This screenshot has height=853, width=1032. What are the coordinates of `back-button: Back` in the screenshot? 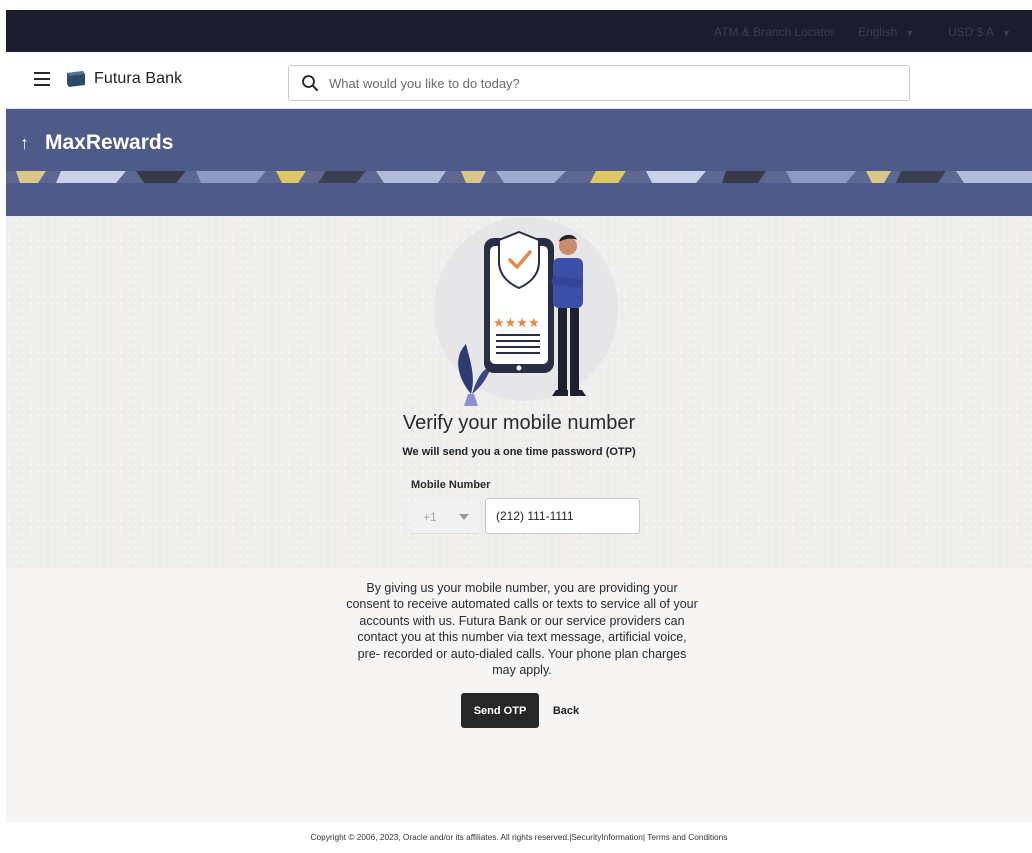 It's located at (566, 710).